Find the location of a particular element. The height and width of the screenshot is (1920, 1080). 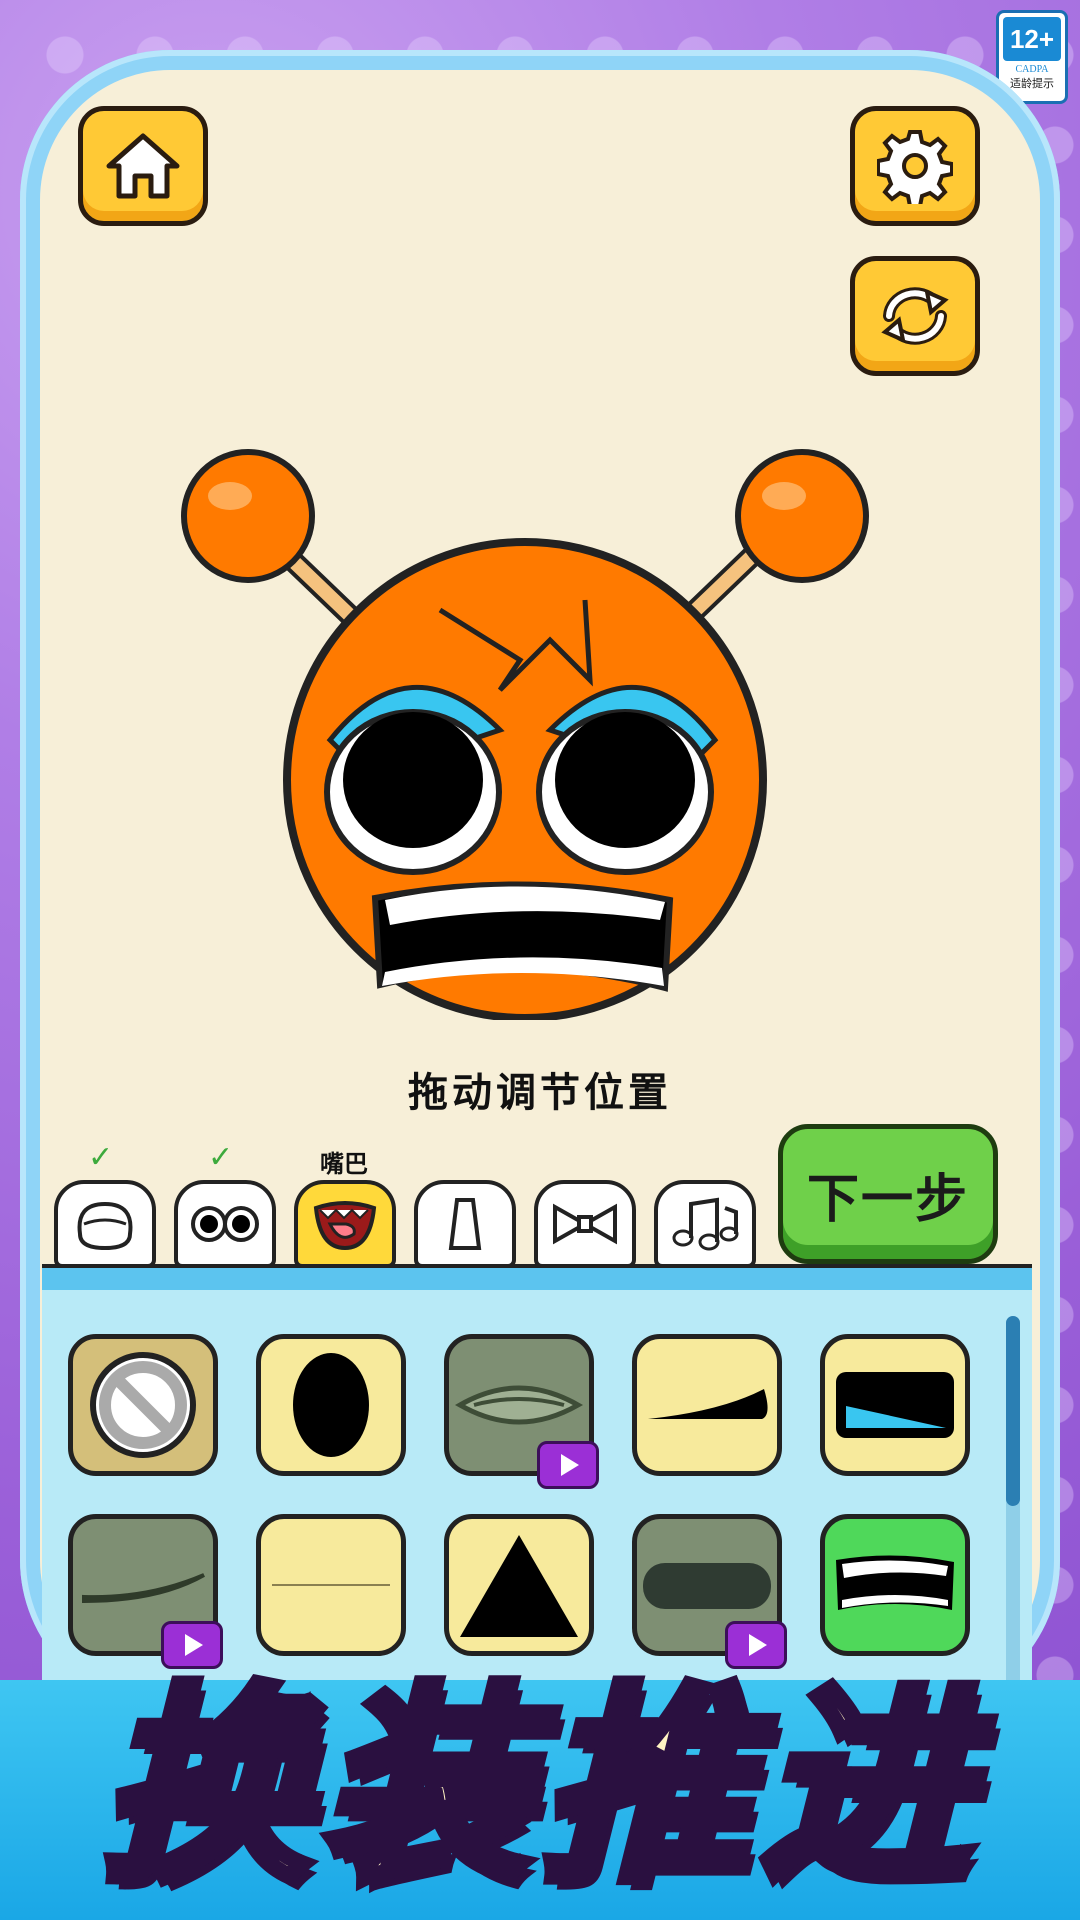

tab-accessory is located at coordinates (585, 1224).